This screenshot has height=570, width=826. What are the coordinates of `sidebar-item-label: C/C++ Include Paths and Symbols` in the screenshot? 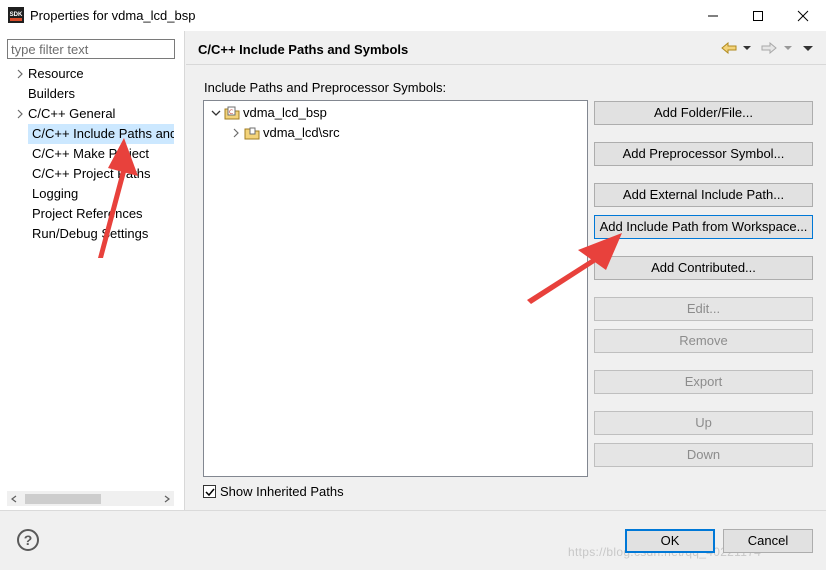 It's located at (103, 133).